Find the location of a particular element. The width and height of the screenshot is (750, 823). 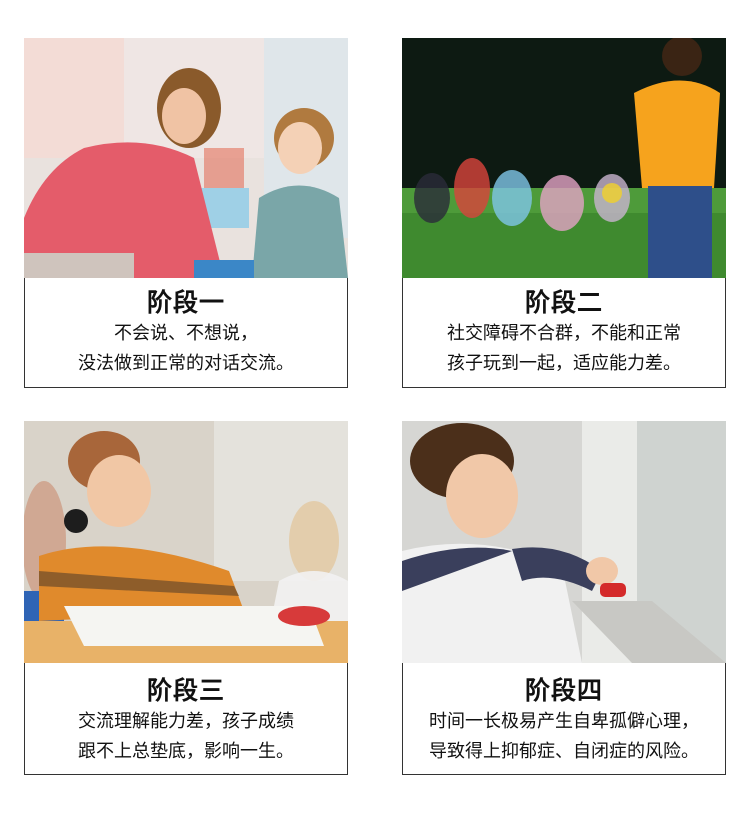

stage-3-caption: 阶段三 交流理解能力差，孩子成绩 跟不上总垫底，影响一生。 is located at coordinates (186, 719).